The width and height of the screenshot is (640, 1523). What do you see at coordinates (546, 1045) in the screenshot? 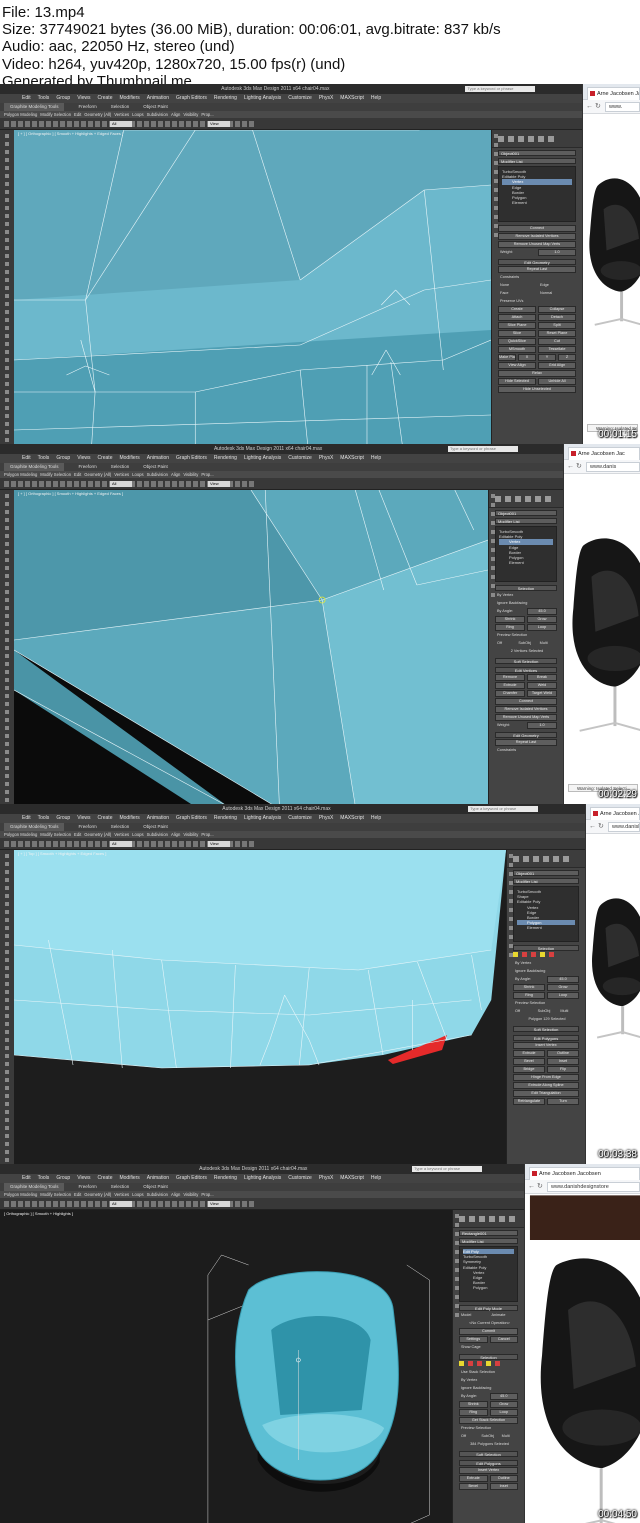
I see `insert-vertex-button: Insert Vertex` at bounding box center [546, 1045].